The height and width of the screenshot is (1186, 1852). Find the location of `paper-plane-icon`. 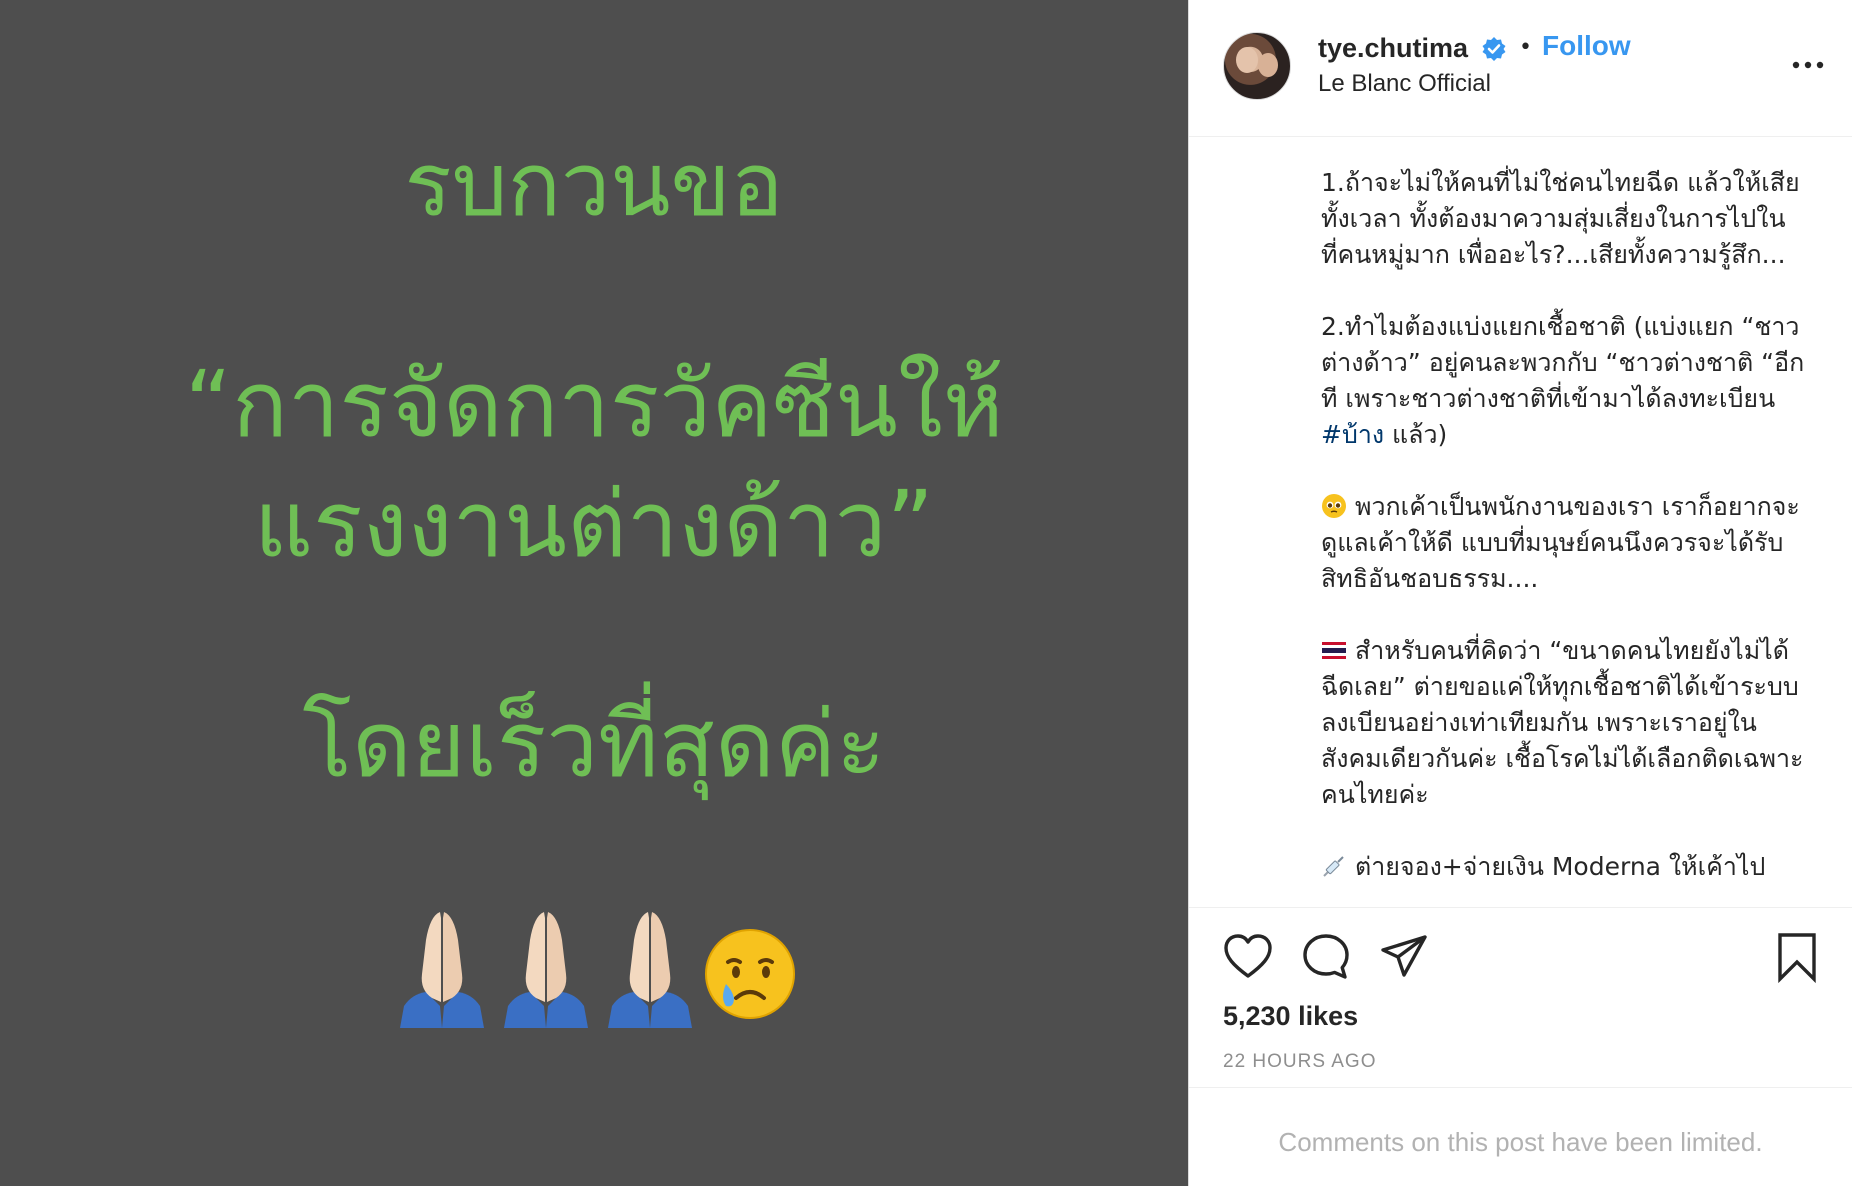

paper-plane-icon is located at coordinates (1404, 957).